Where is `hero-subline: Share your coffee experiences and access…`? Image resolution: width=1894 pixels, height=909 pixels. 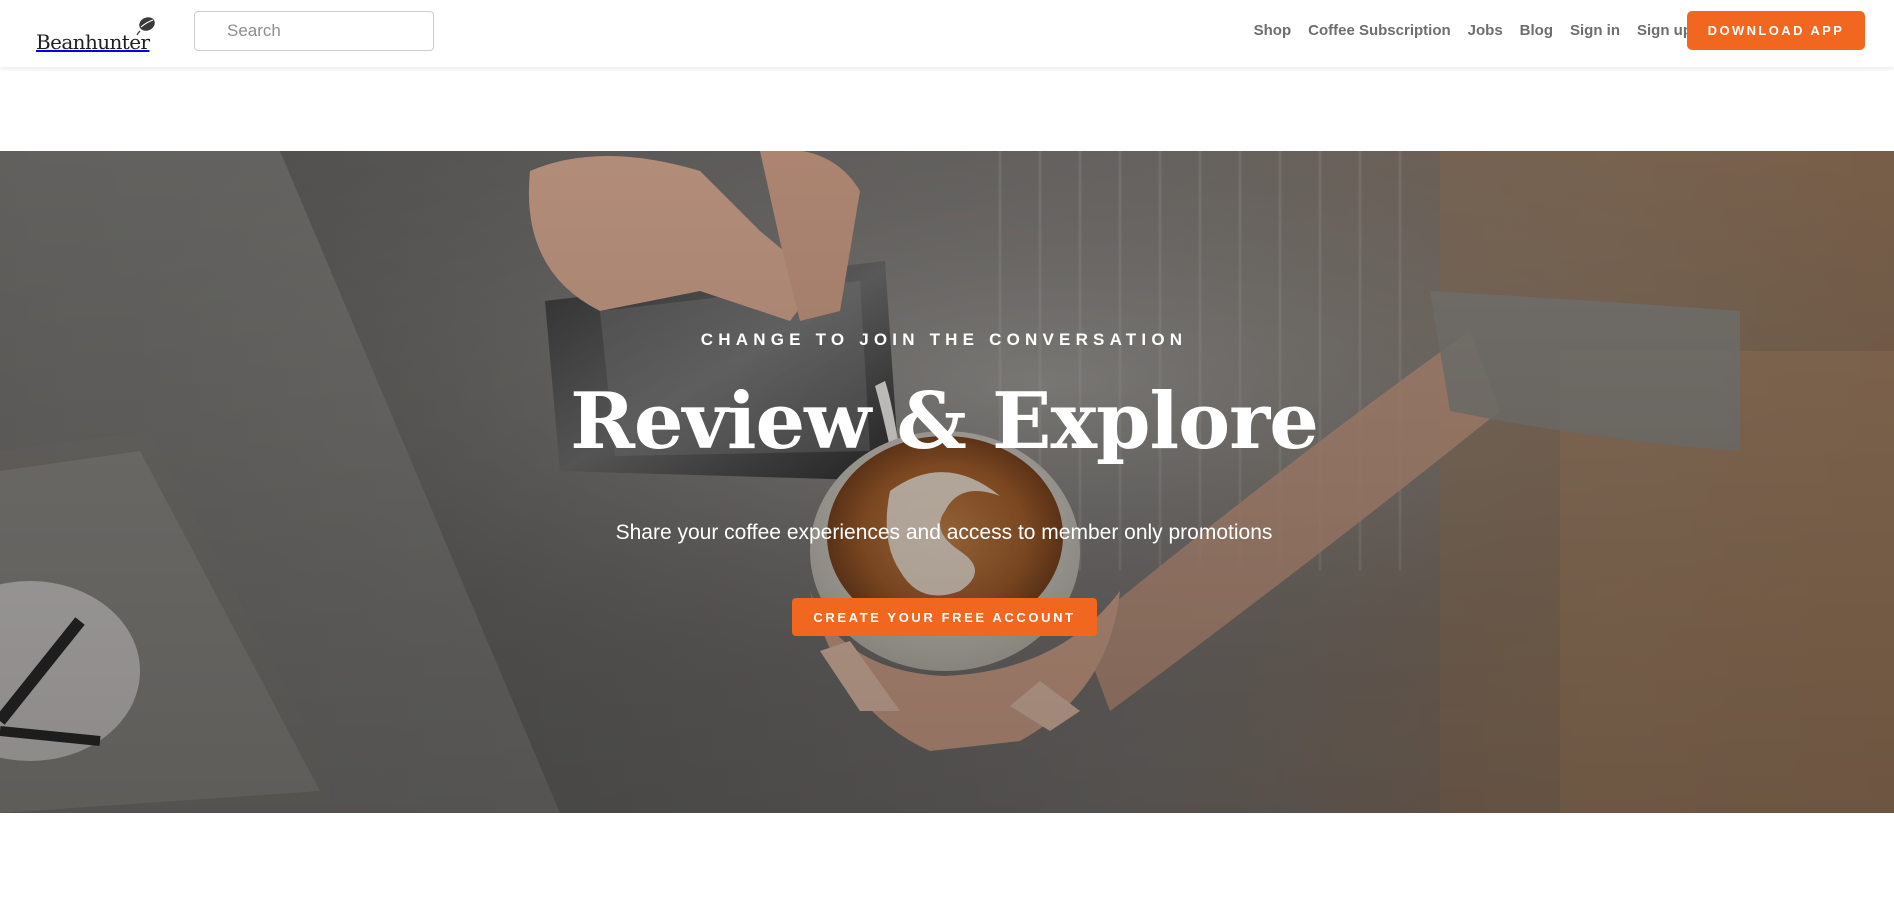
hero-subline: Share your coffee experiences and access… is located at coordinates (944, 532).